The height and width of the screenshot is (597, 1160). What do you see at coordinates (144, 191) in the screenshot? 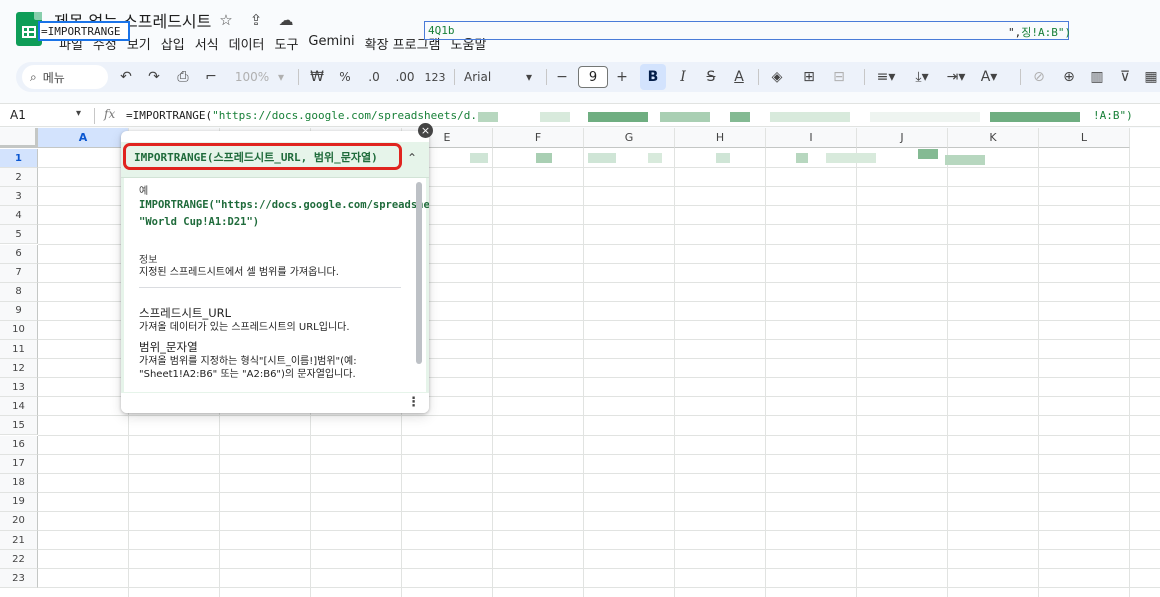
I see `example-label: 예` at bounding box center [144, 191].